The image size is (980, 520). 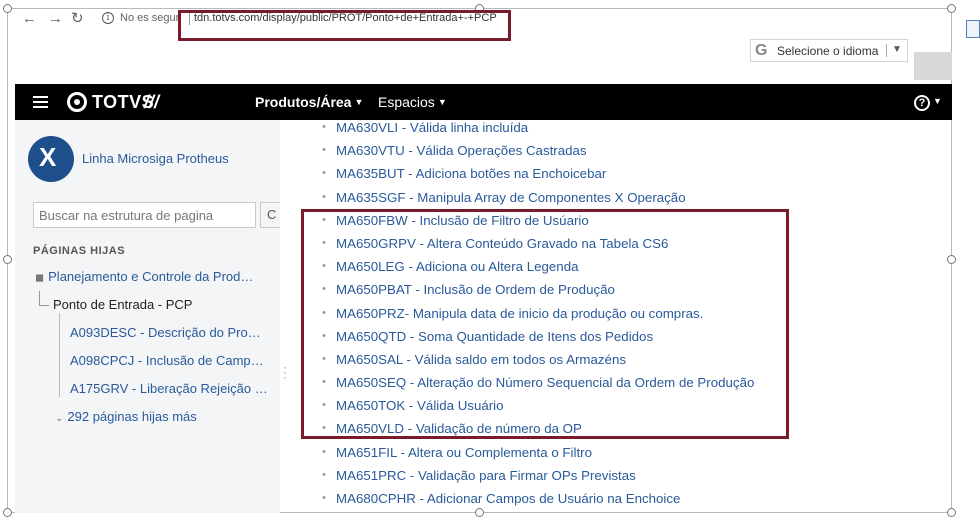 What do you see at coordinates (29, 19) in the screenshot?
I see `back-arrow-icon: ←` at bounding box center [29, 19].